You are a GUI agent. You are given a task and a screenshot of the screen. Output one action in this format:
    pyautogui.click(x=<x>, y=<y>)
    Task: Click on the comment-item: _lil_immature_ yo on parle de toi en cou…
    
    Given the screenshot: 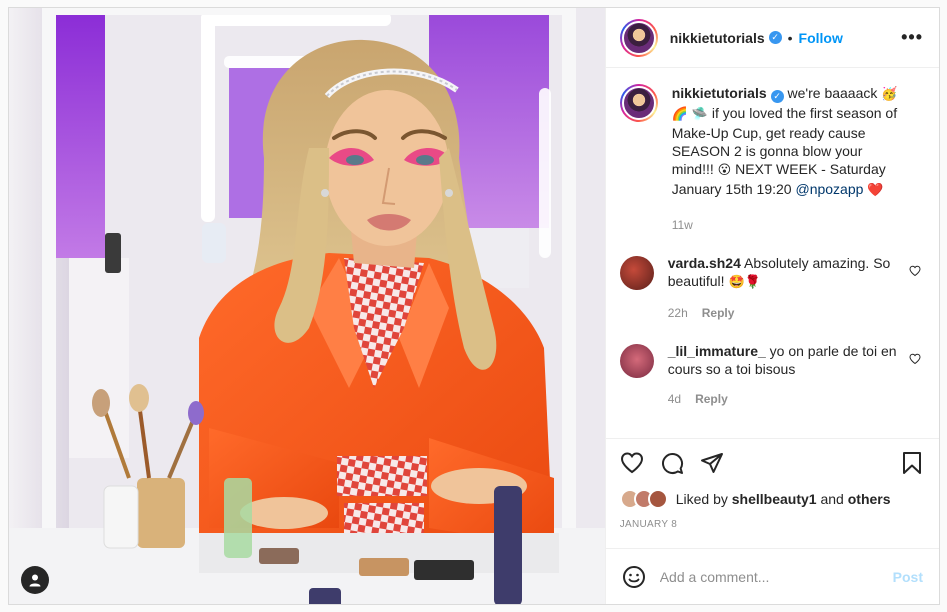 What is the action you would take?
    pyautogui.click(x=771, y=375)
    